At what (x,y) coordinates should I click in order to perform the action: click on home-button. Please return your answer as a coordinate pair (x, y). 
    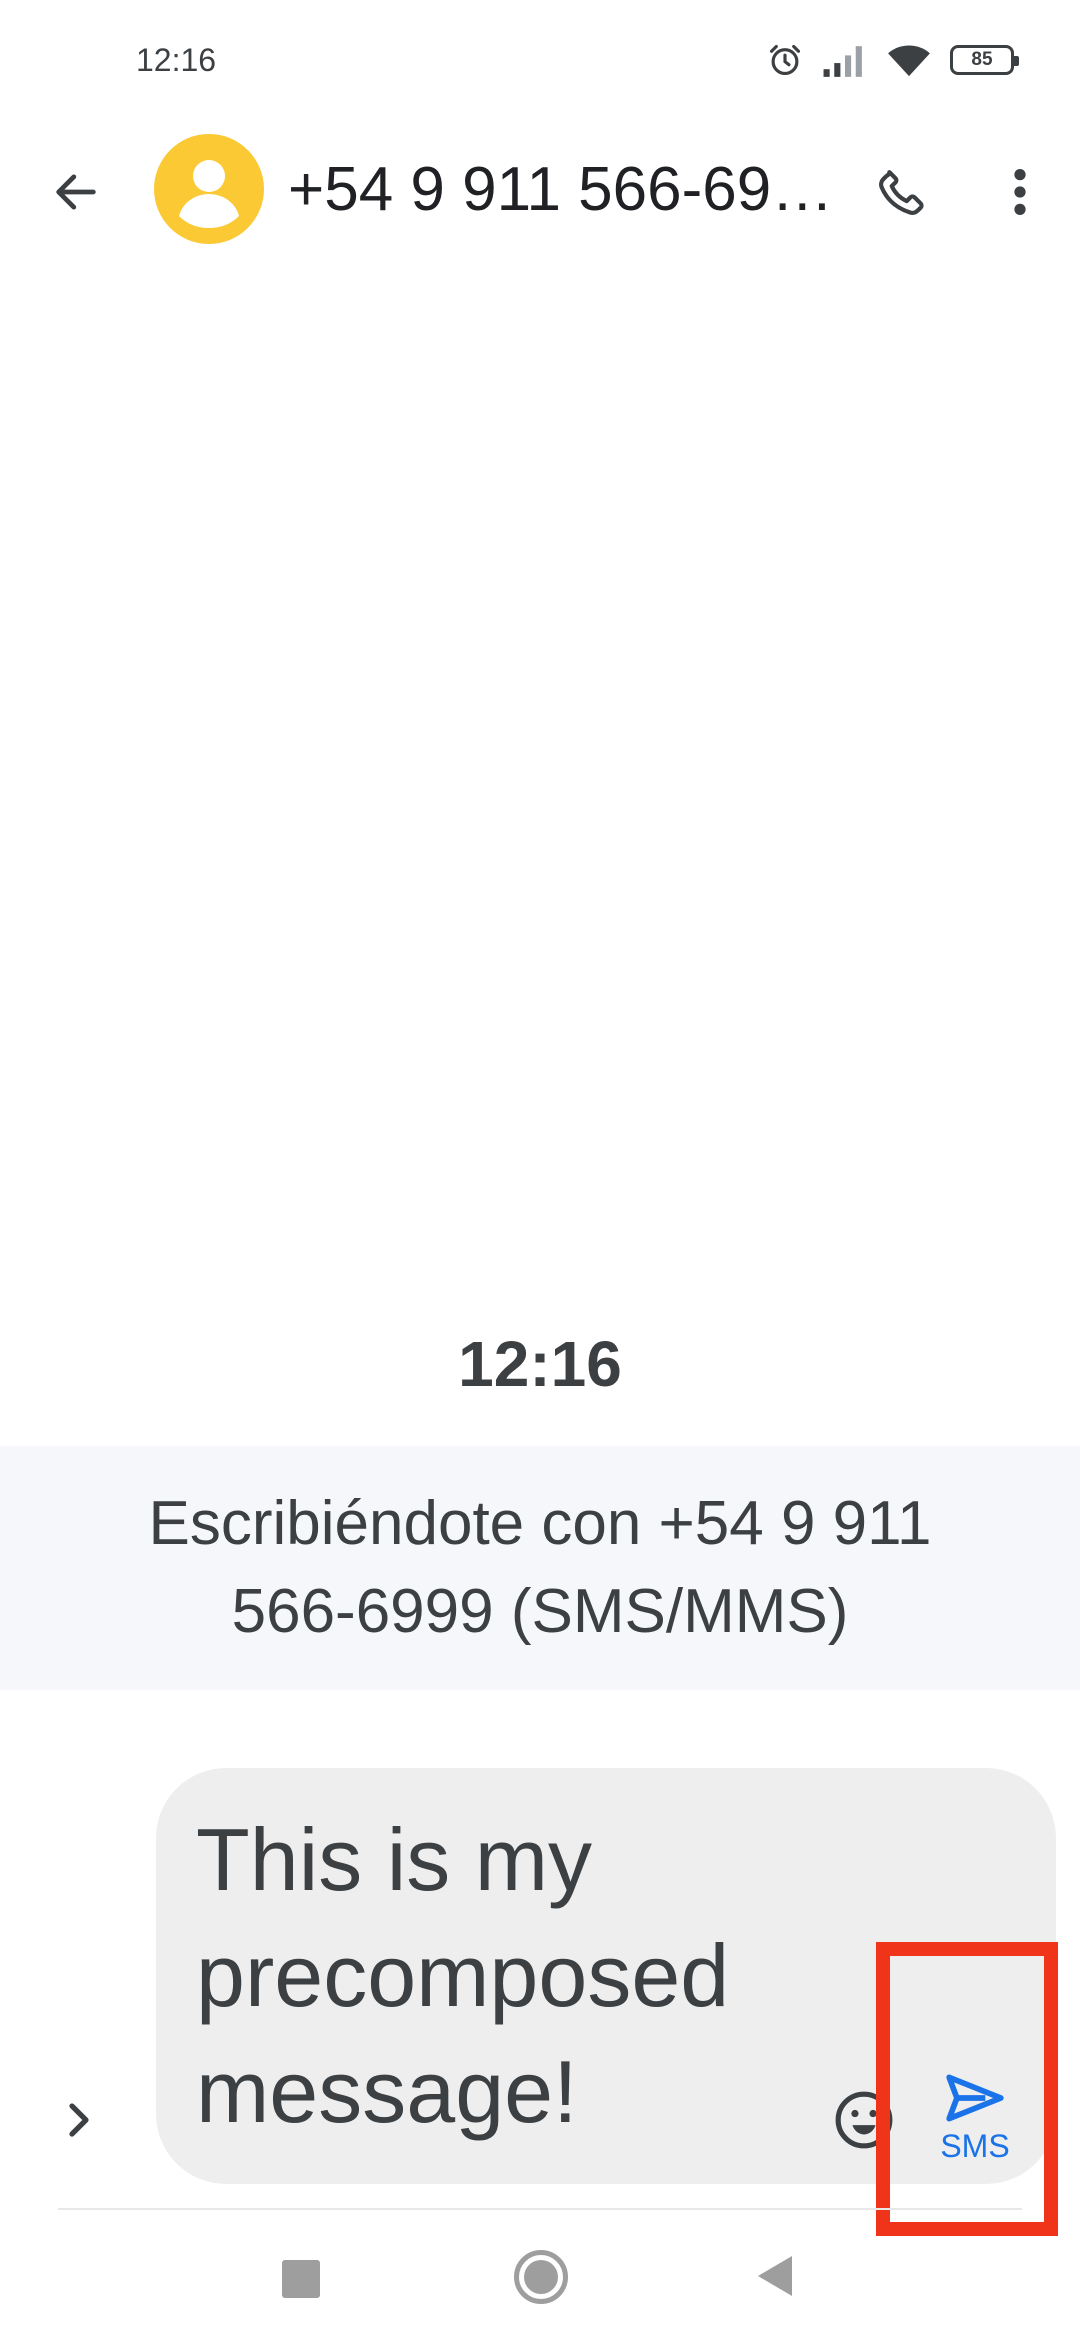
    Looking at the image, I should click on (541, 2277).